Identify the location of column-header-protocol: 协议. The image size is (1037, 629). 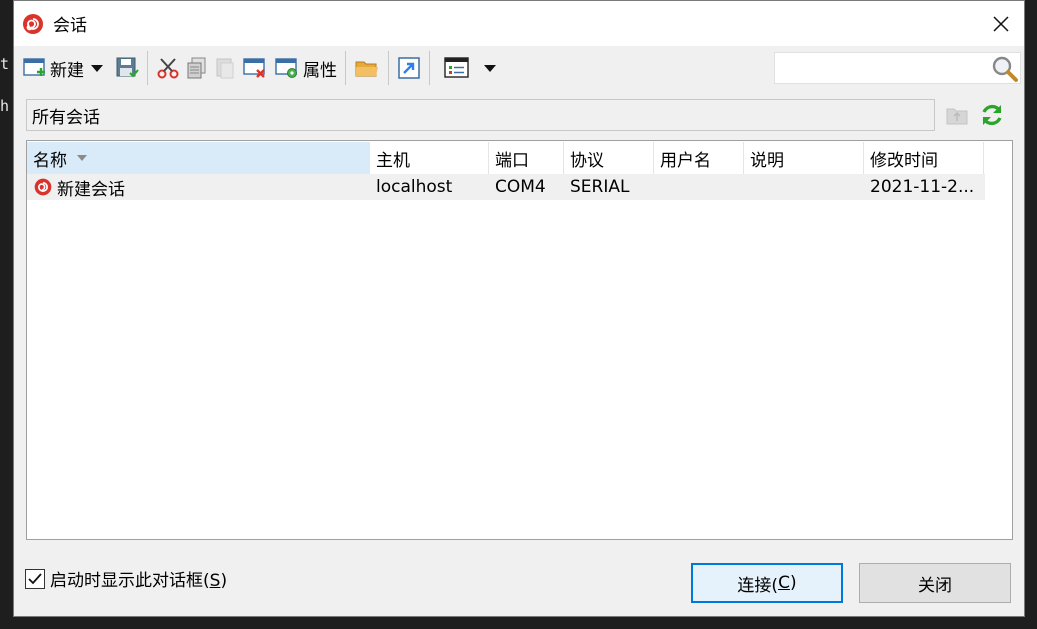
(609, 158).